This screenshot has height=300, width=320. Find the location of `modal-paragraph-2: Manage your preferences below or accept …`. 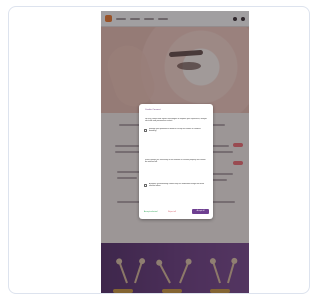

modal-paragraph-2: Manage your preferences below or accept … is located at coordinates (175, 130).